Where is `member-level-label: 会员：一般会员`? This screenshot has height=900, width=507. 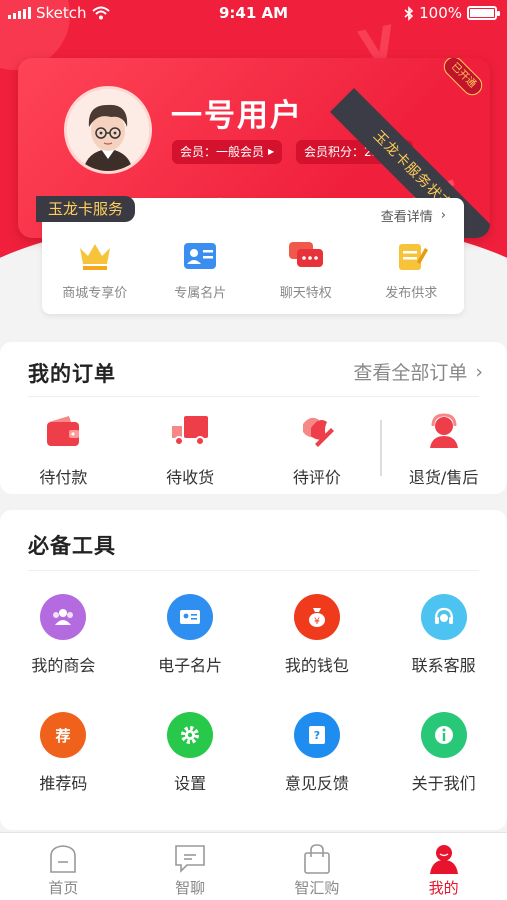 member-level-label: 会员：一般会员 is located at coordinates (222, 152).